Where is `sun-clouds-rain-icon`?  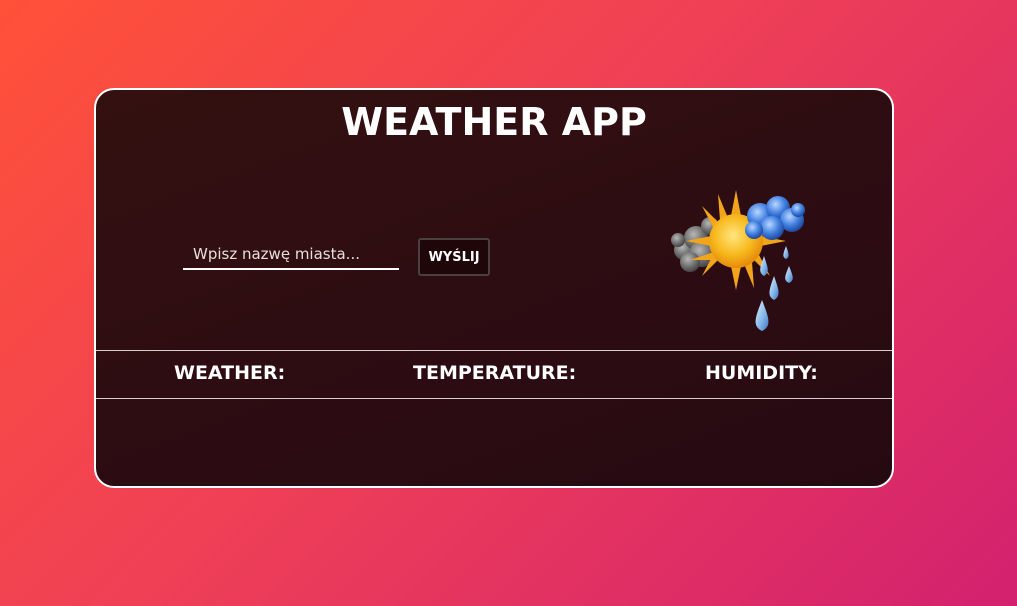 sun-clouds-rain-icon is located at coordinates (738, 260).